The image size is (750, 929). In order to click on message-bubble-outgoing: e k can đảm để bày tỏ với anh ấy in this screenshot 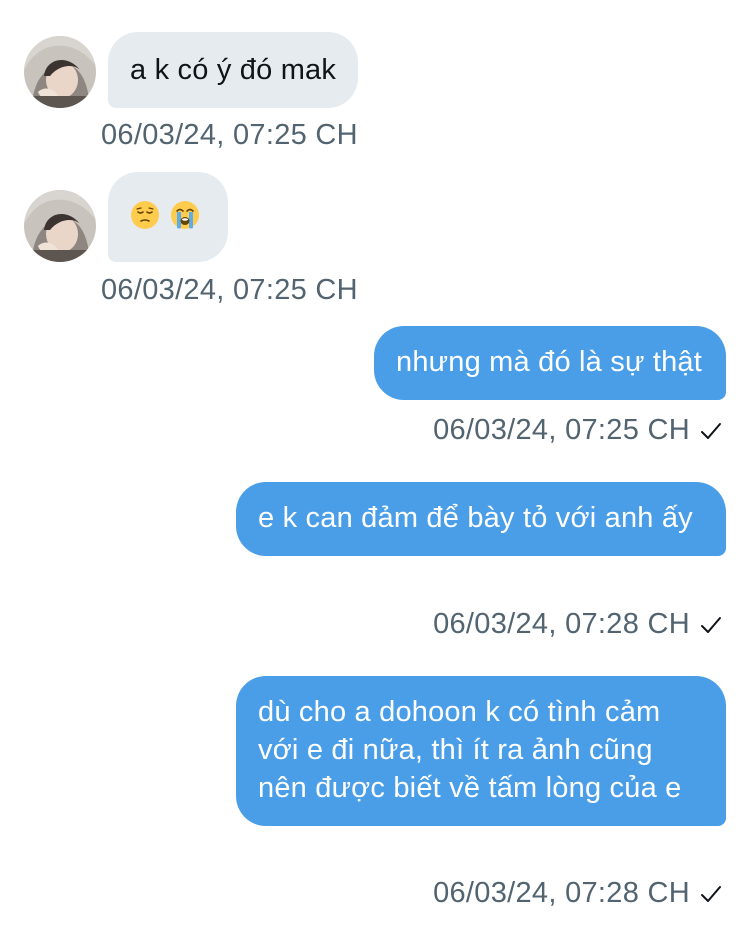, I will do `click(481, 519)`.